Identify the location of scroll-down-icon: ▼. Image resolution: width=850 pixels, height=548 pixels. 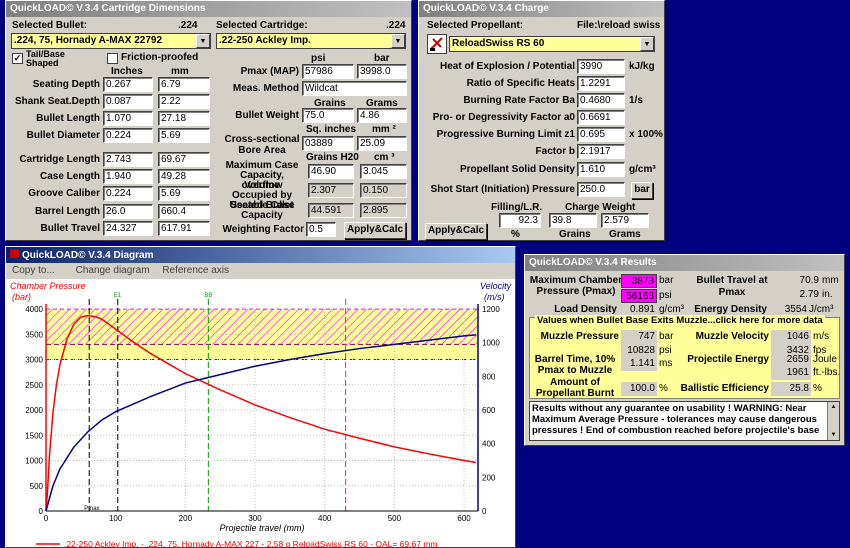
(833, 435).